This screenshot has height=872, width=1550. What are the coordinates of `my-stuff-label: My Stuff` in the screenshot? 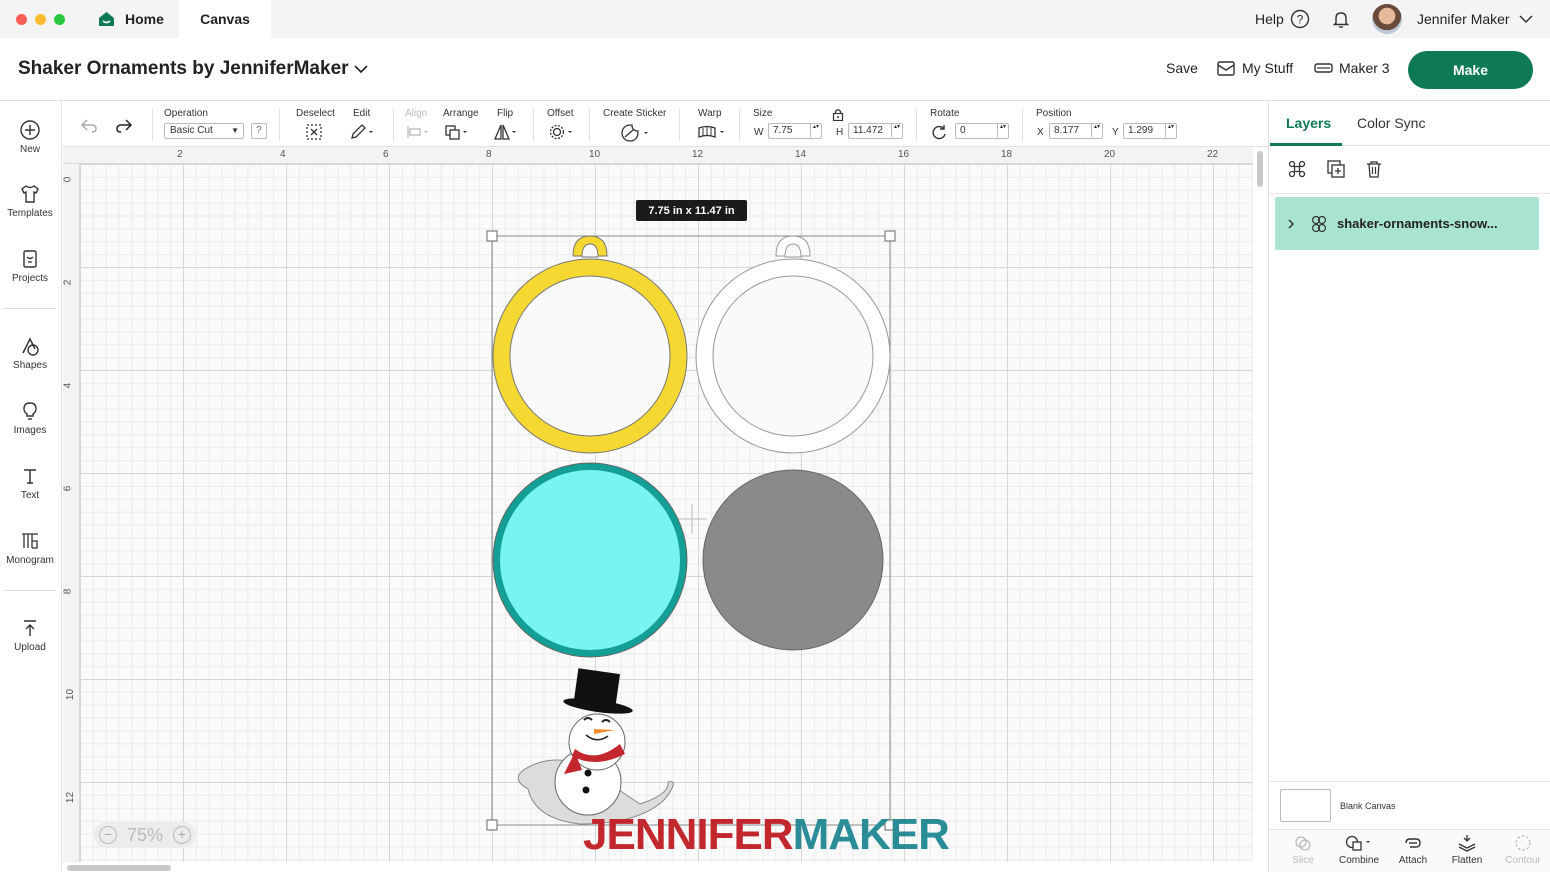 It's located at (1268, 68).